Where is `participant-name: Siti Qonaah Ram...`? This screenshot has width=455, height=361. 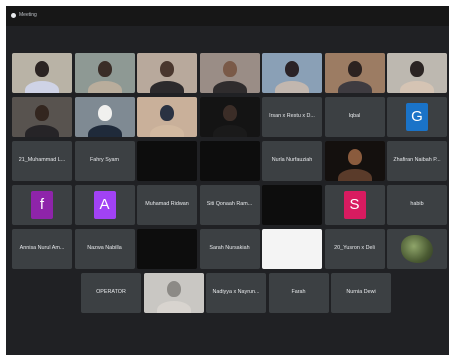 participant-name: Siti Qonaah Ram... is located at coordinates (229, 204).